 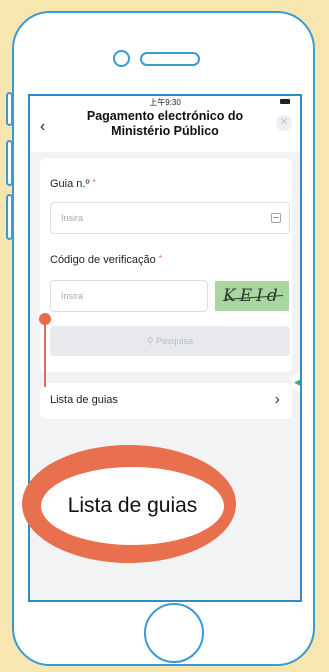 I want to click on home-button, so click(x=174, y=633).